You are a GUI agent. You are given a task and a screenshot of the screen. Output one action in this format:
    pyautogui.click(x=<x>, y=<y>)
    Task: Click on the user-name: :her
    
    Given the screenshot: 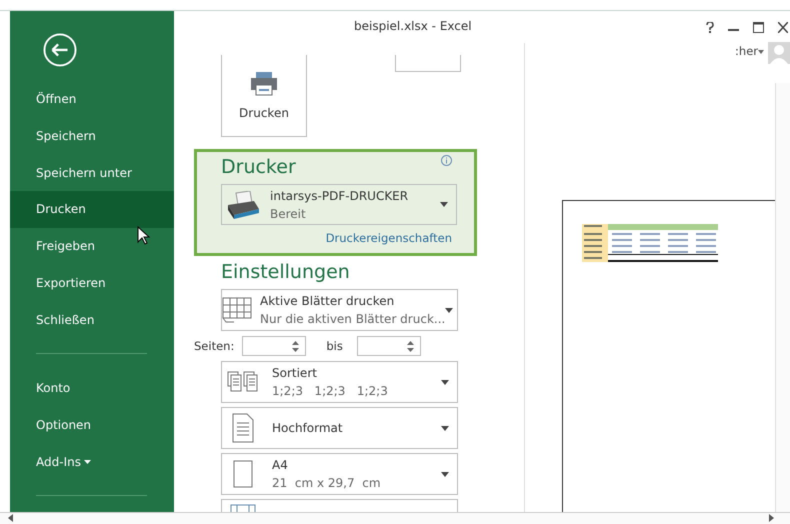 What is the action you would take?
    pyautogui.click(x=746, y=51)
    